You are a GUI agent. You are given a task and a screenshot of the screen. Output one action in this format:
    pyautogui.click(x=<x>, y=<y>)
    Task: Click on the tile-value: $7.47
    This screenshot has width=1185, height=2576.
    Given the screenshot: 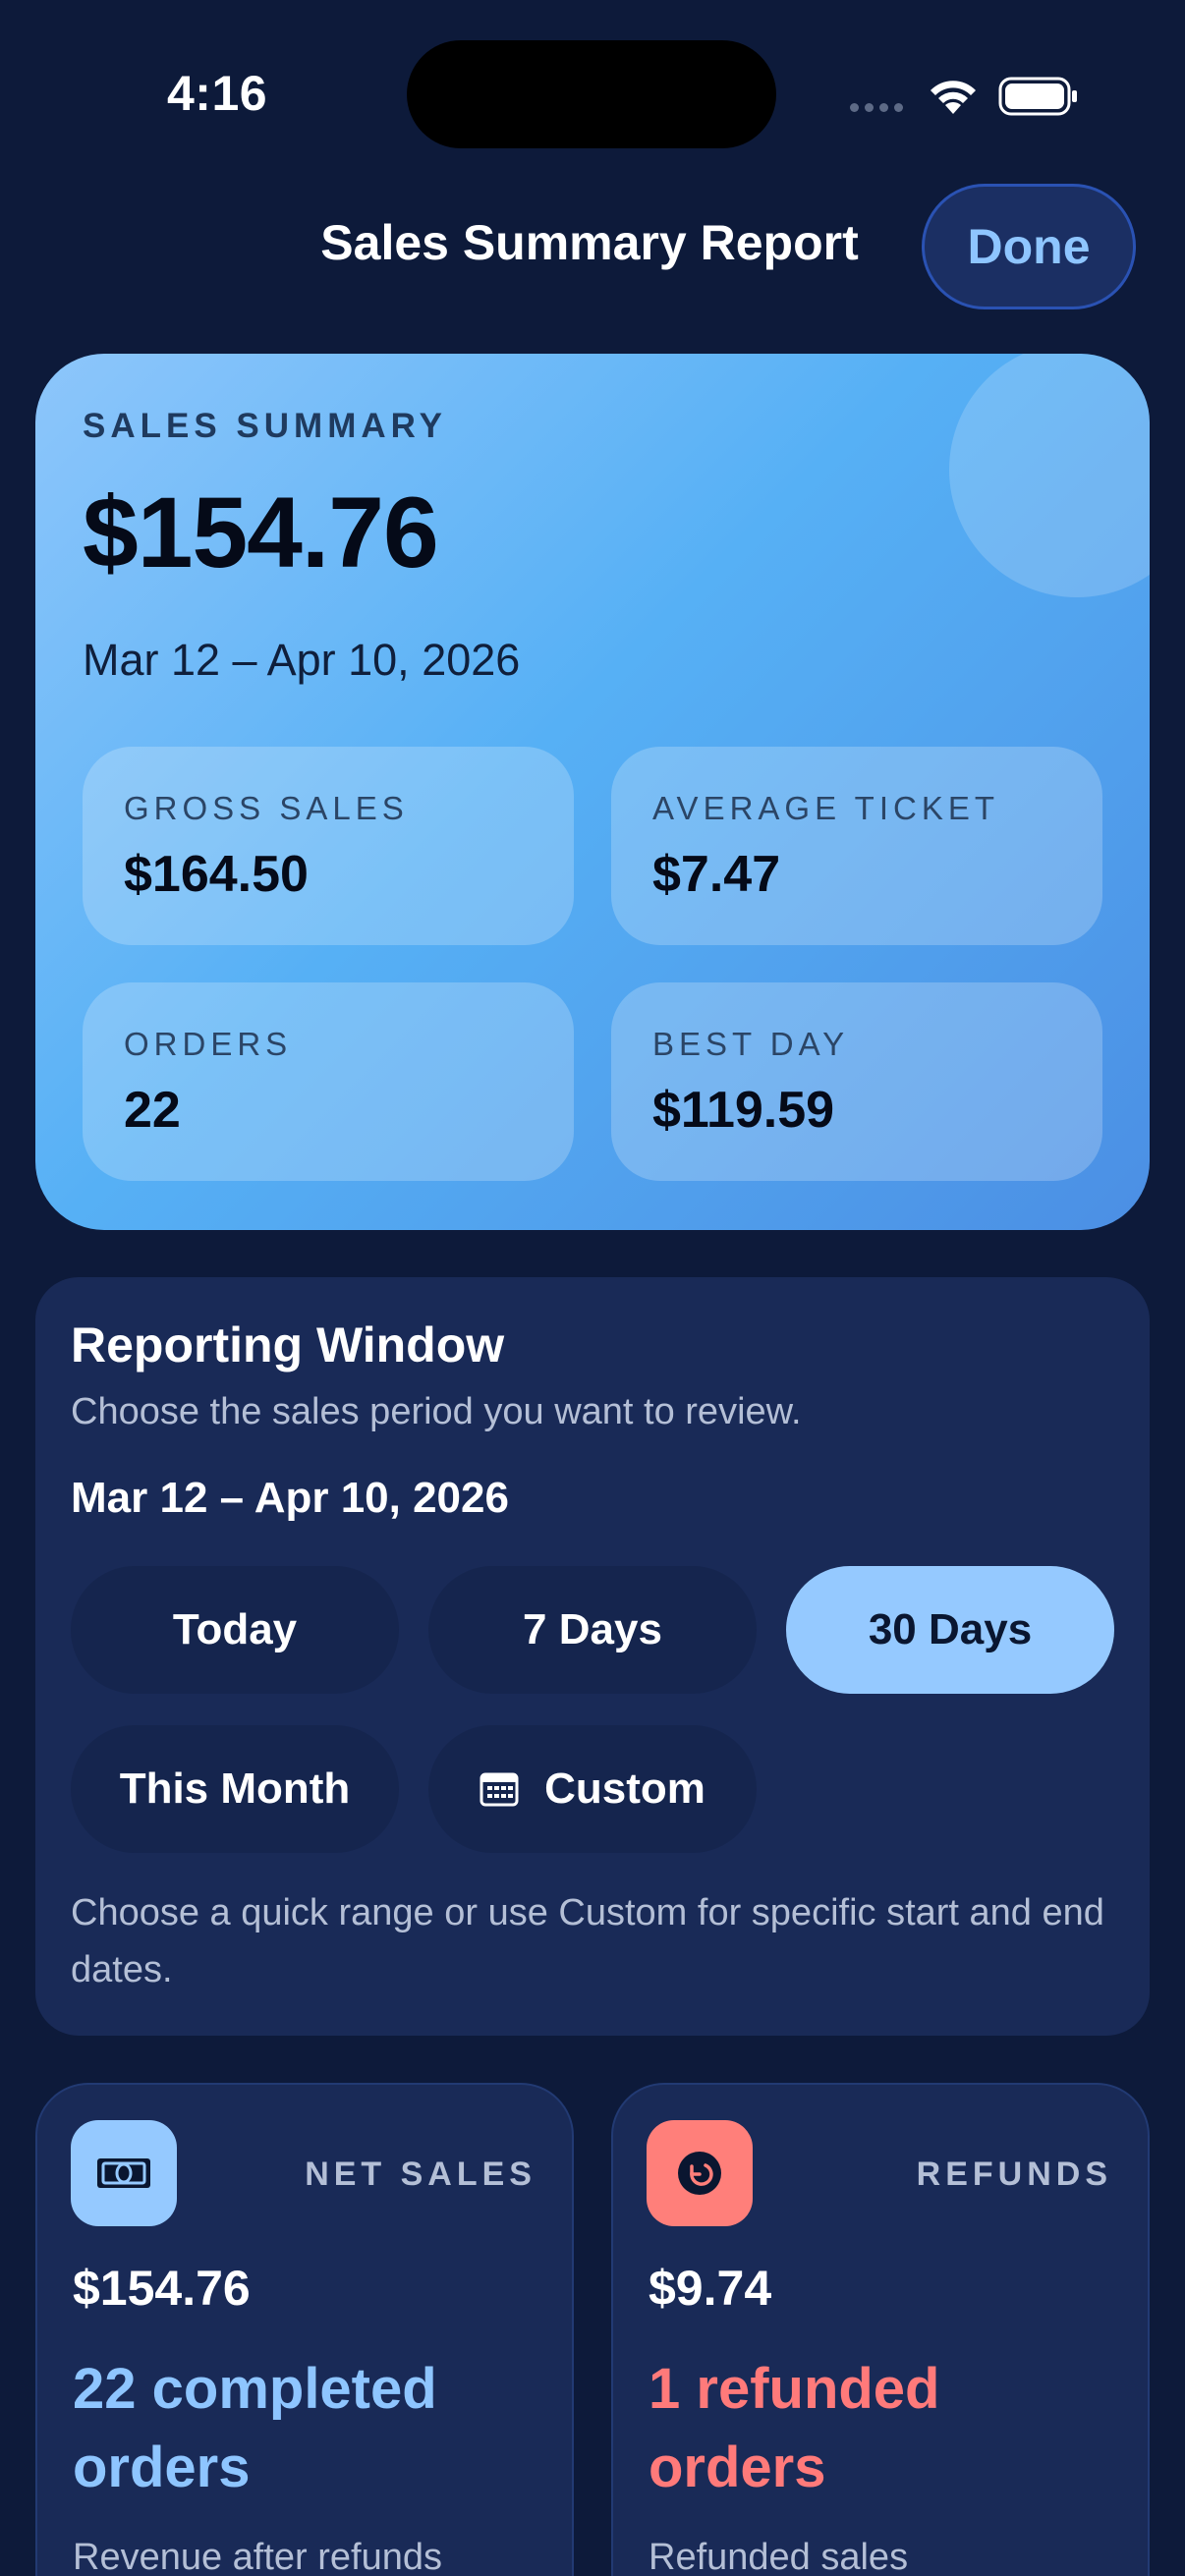 What is the action you would take?
    pyautogui.click(x=717, y=874)
    